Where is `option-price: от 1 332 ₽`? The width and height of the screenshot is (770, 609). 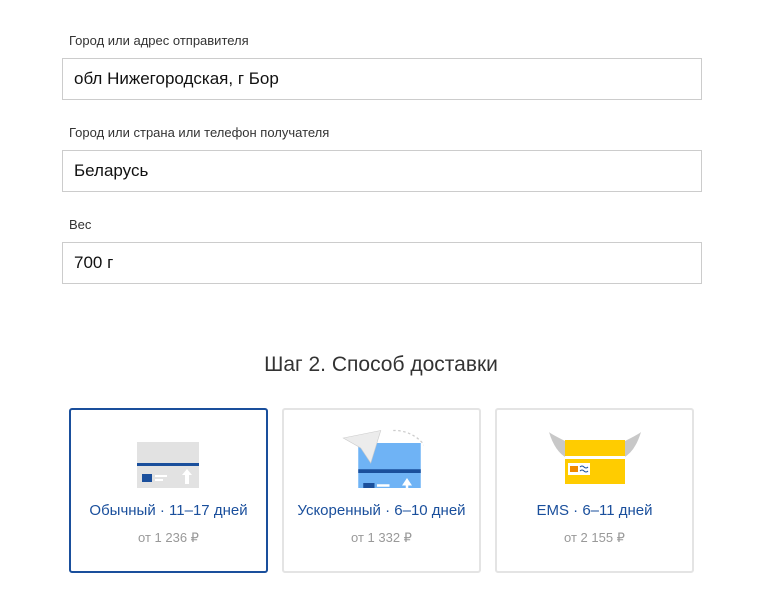
option-price: от 1 332 ₽ is located at coordinates (381, 537).